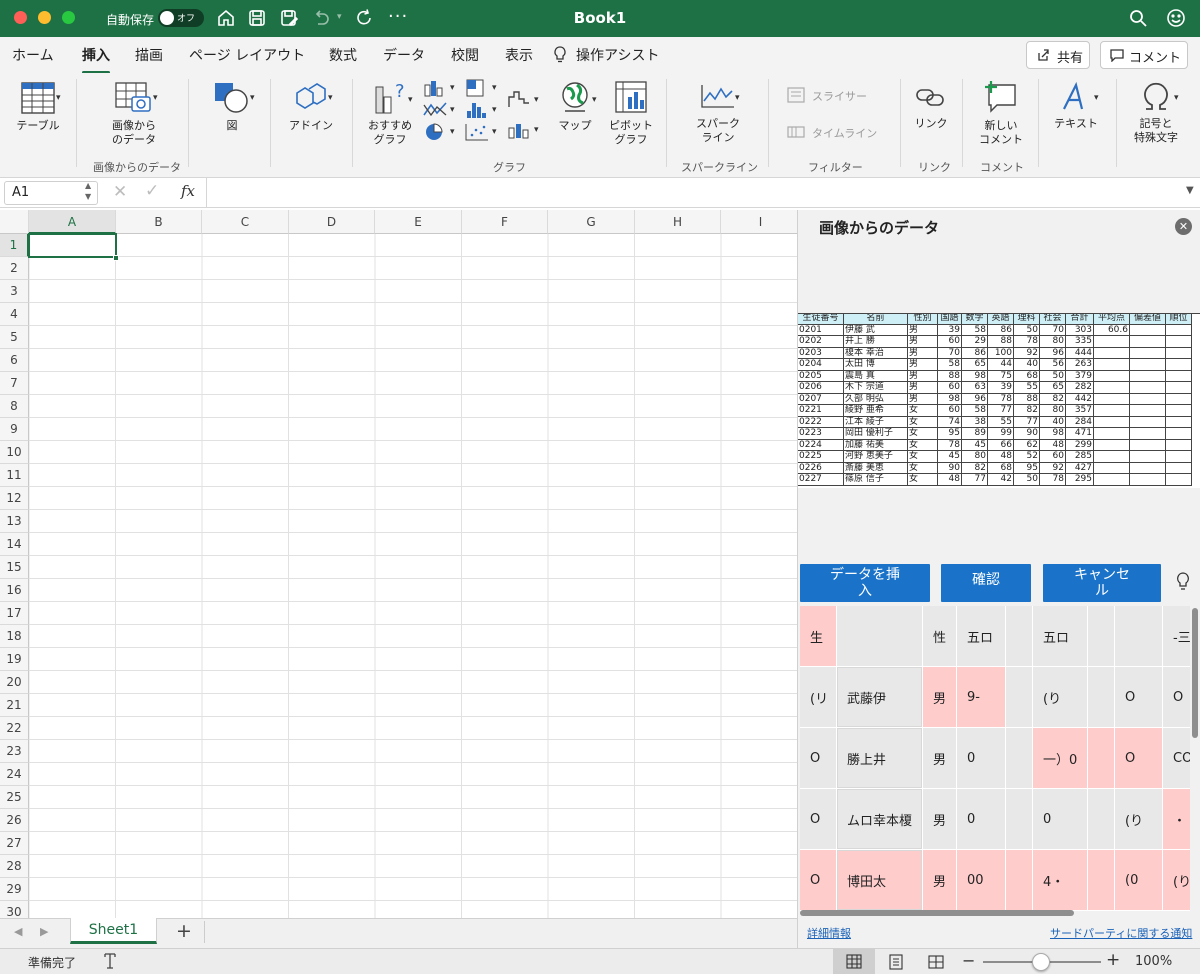 This screenshot has width=1200, height=974. What do you see at coordinates (591, 222) in the screenshot?
I see `column-header: G` at bounding box center [591, 222].